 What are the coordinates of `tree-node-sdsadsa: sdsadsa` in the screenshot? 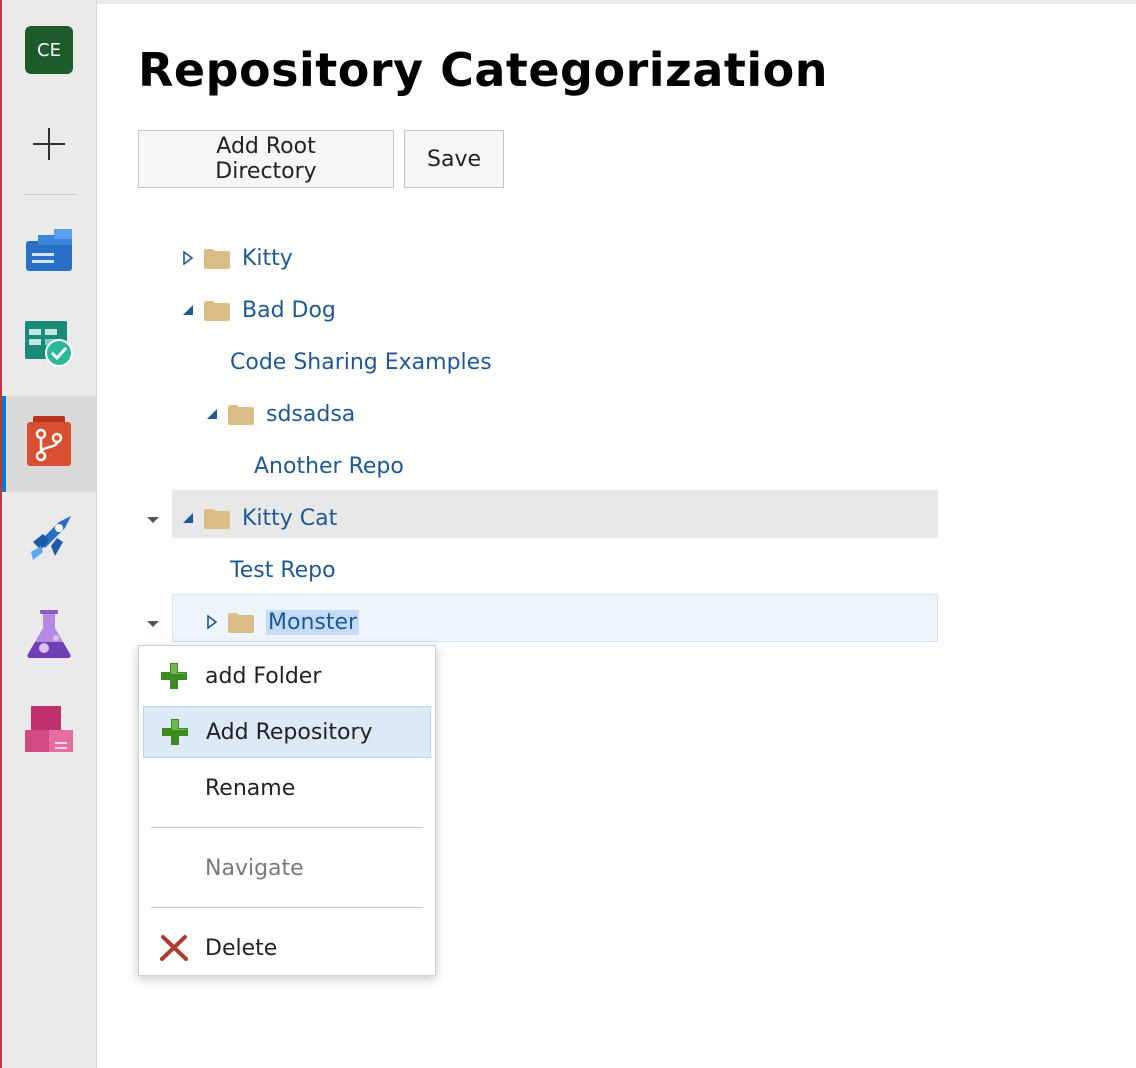 It's located at (280, 414).